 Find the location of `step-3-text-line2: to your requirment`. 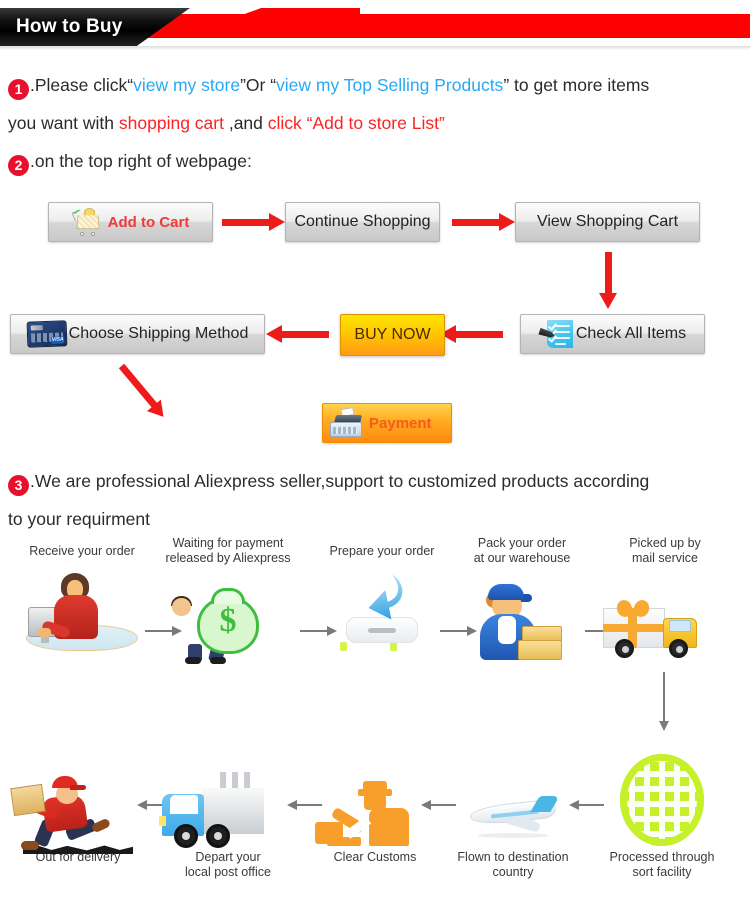

step-3-text-line2: to your requirment is located at coordinates (79, 519).